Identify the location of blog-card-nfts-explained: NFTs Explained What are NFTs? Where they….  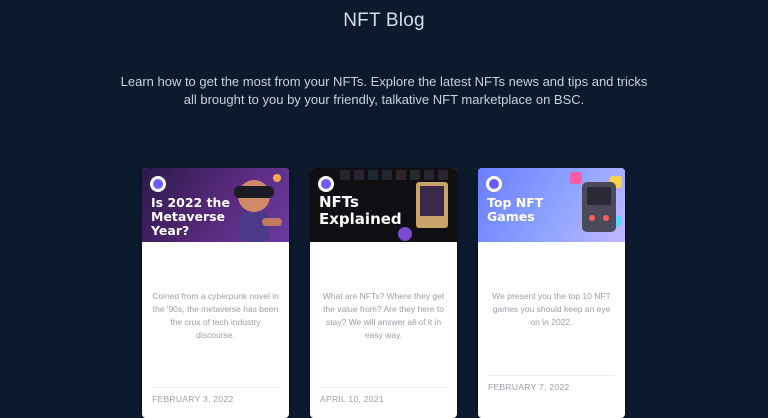
(383, 293).